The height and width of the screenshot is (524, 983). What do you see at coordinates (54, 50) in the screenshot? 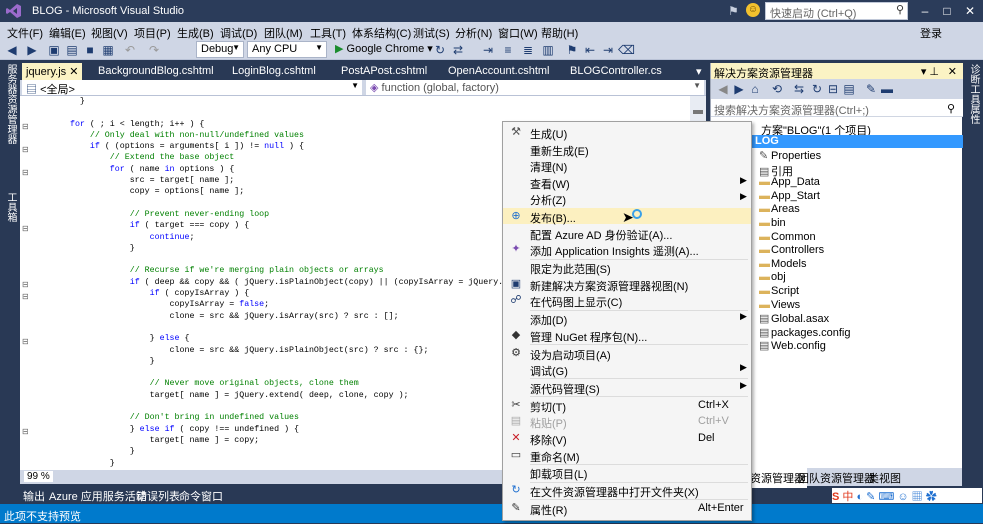
I see `new-project-icon: ▣` at bounding box center [54, 50].